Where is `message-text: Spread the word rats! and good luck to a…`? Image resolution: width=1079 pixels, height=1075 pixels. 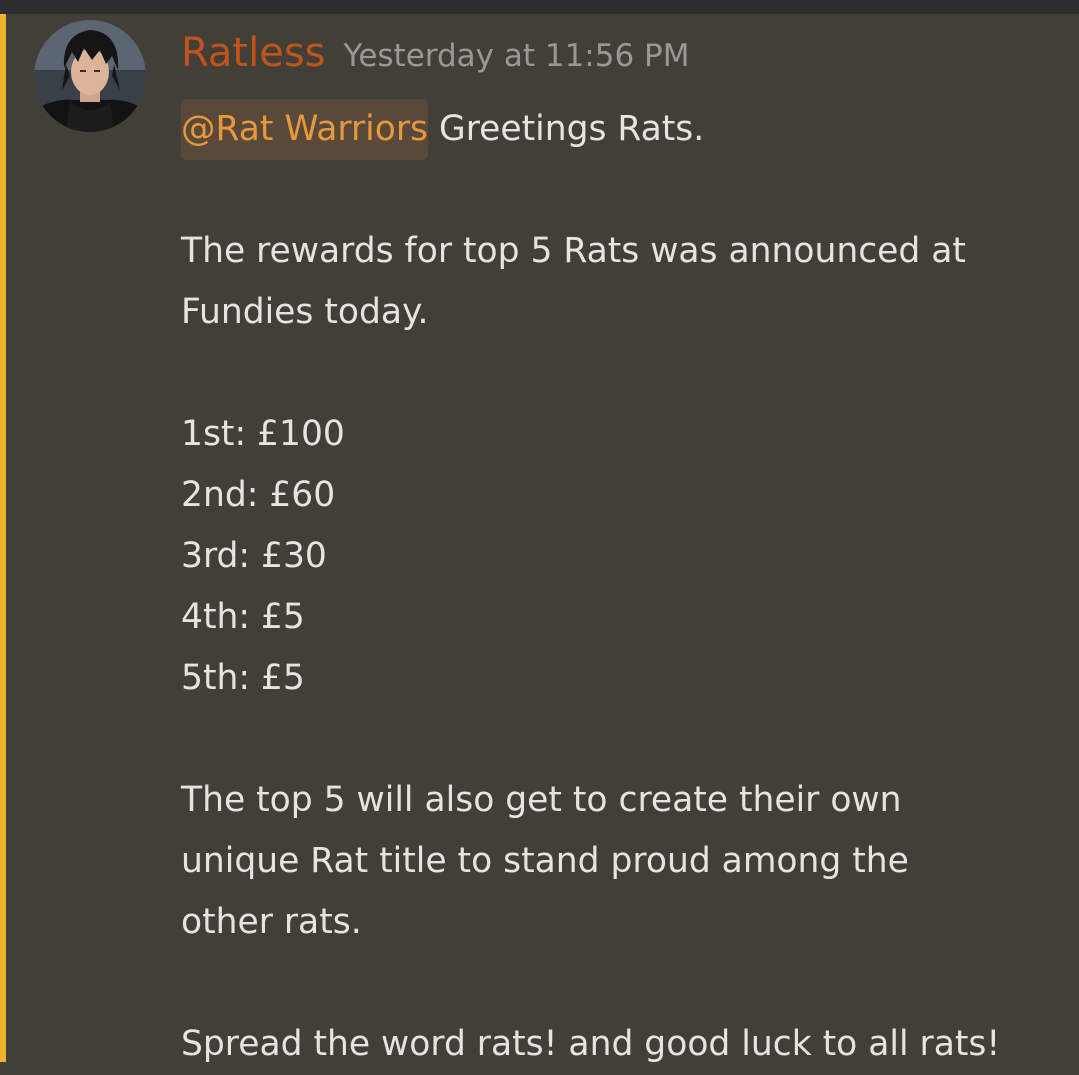 message-text: Spread the word rats! and good luck to a… is located at coordinates (591, 1044).